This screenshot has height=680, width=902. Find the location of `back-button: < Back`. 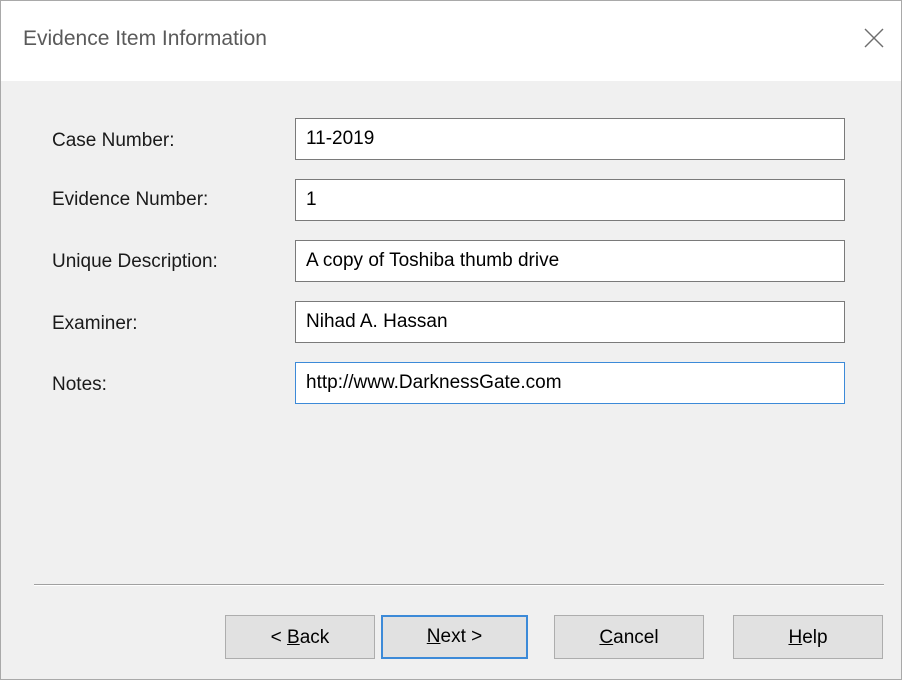

back-button: < Back is located at coordinates (300, 637).